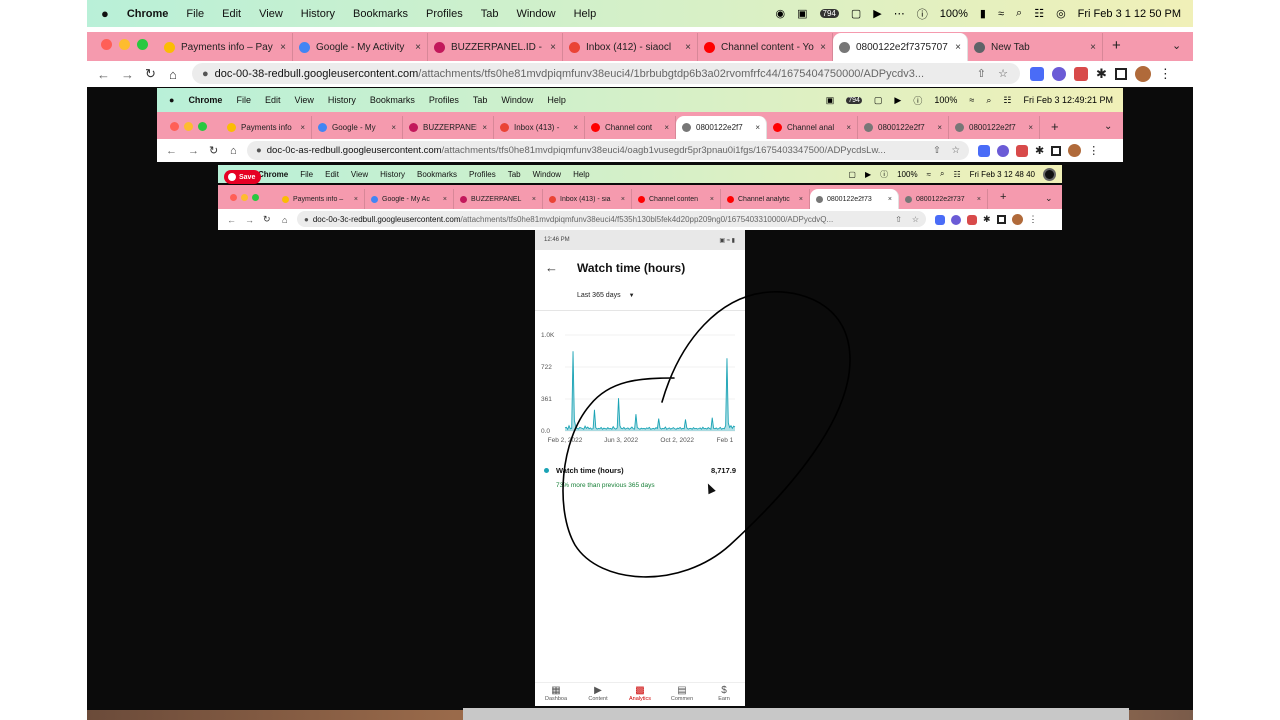 This screenshot has height=720, width=1280. What do you see at coordinates (103, 74) in the screenshot?
I see `back-icon: ←` at bounding box center [103, 74].